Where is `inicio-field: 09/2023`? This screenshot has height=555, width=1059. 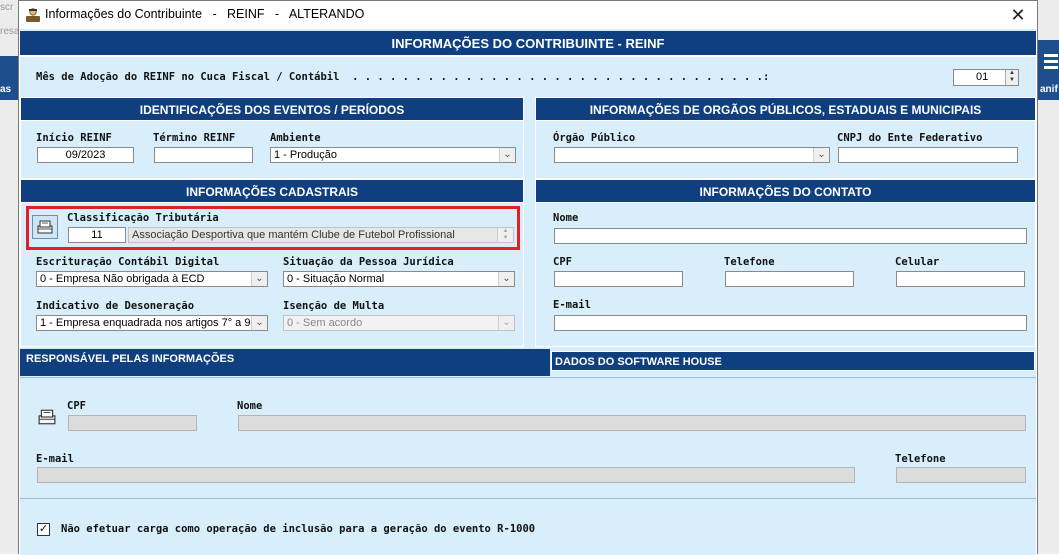 inicio-field: 09/2023 is located at coordinates (85, 155).